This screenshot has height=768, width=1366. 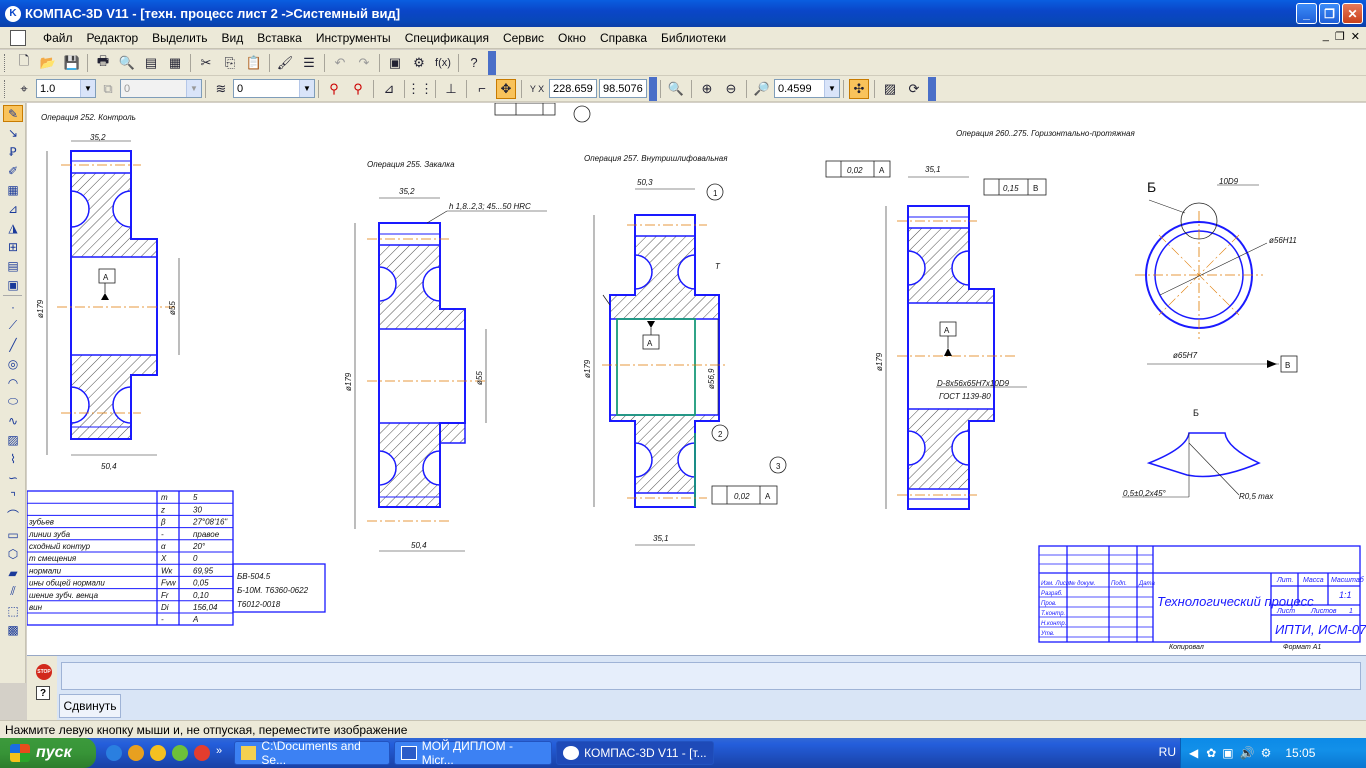 What do you see at coordinates (1167, 752) in the screenshot?
I see `language-indicator: RU` at bounding box center [1167, 752].